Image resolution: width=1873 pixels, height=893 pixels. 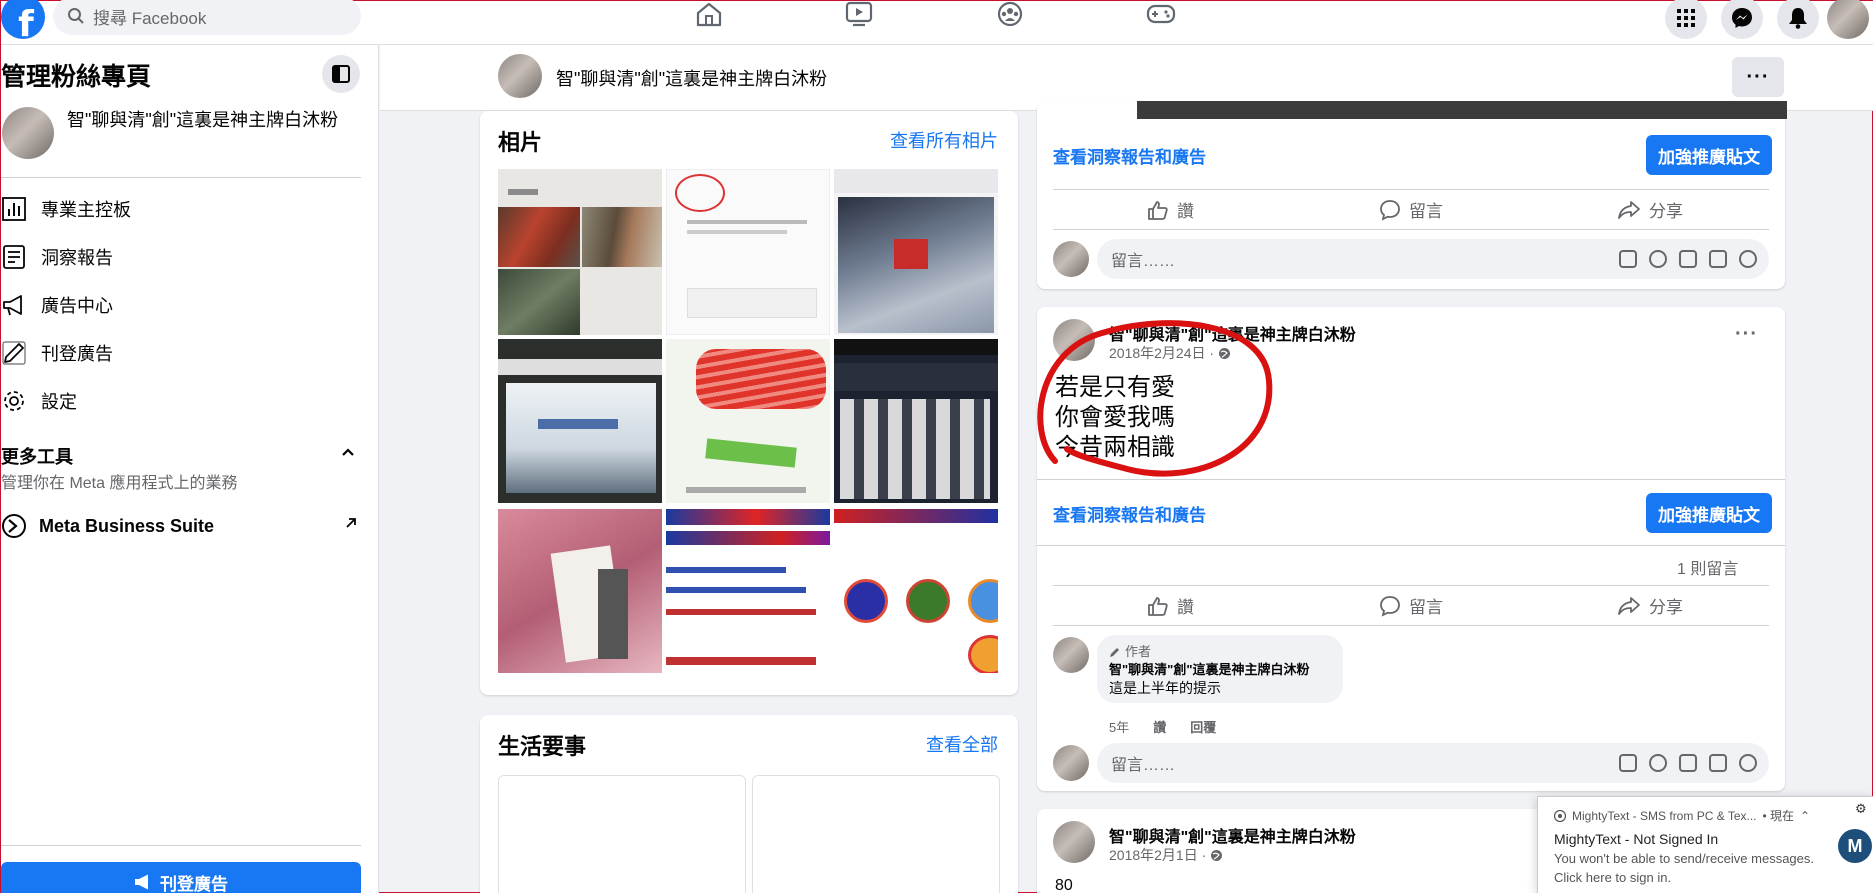 I want to click on sidebar-item-dashboard: 專業主控板, so click(x=181, y=209).